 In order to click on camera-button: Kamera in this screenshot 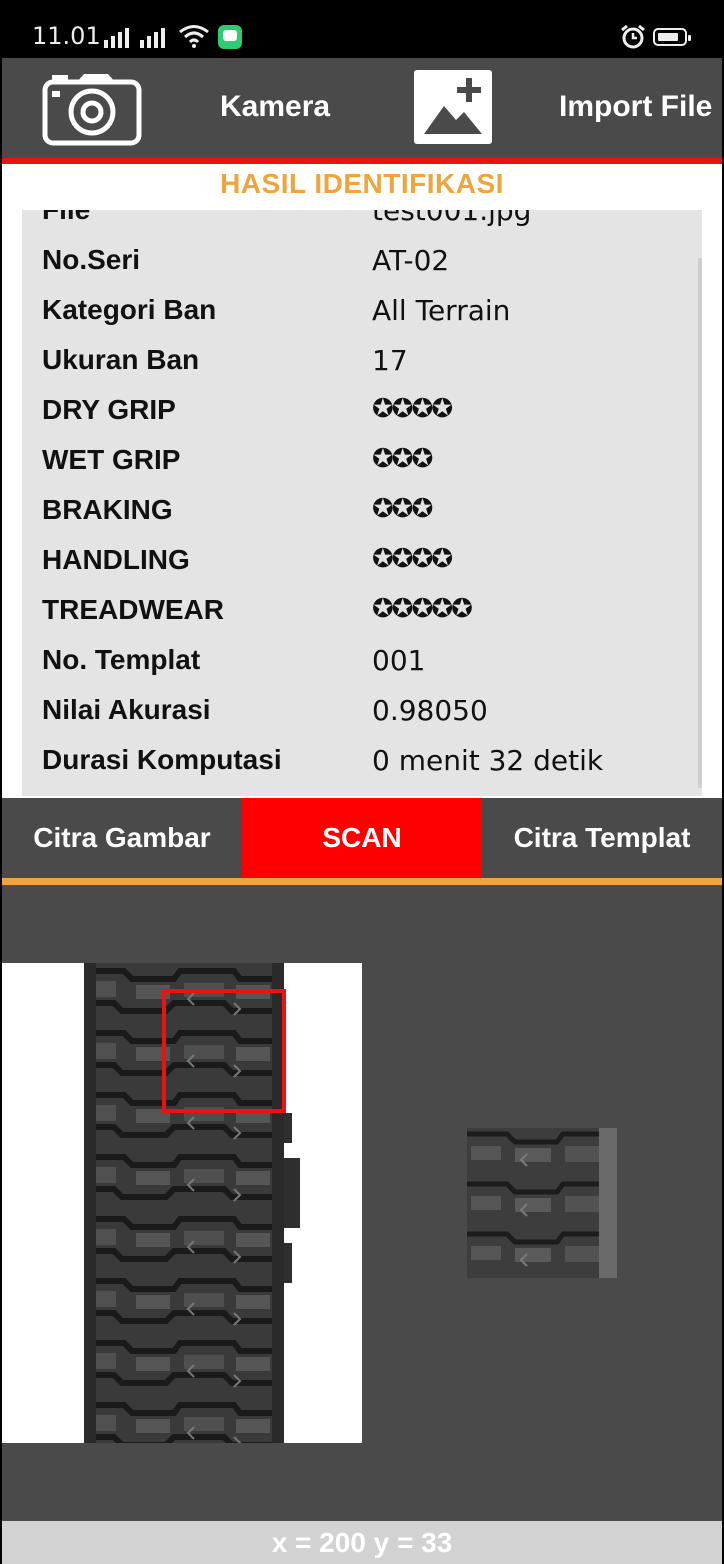, I will do `click(275, 107)`.